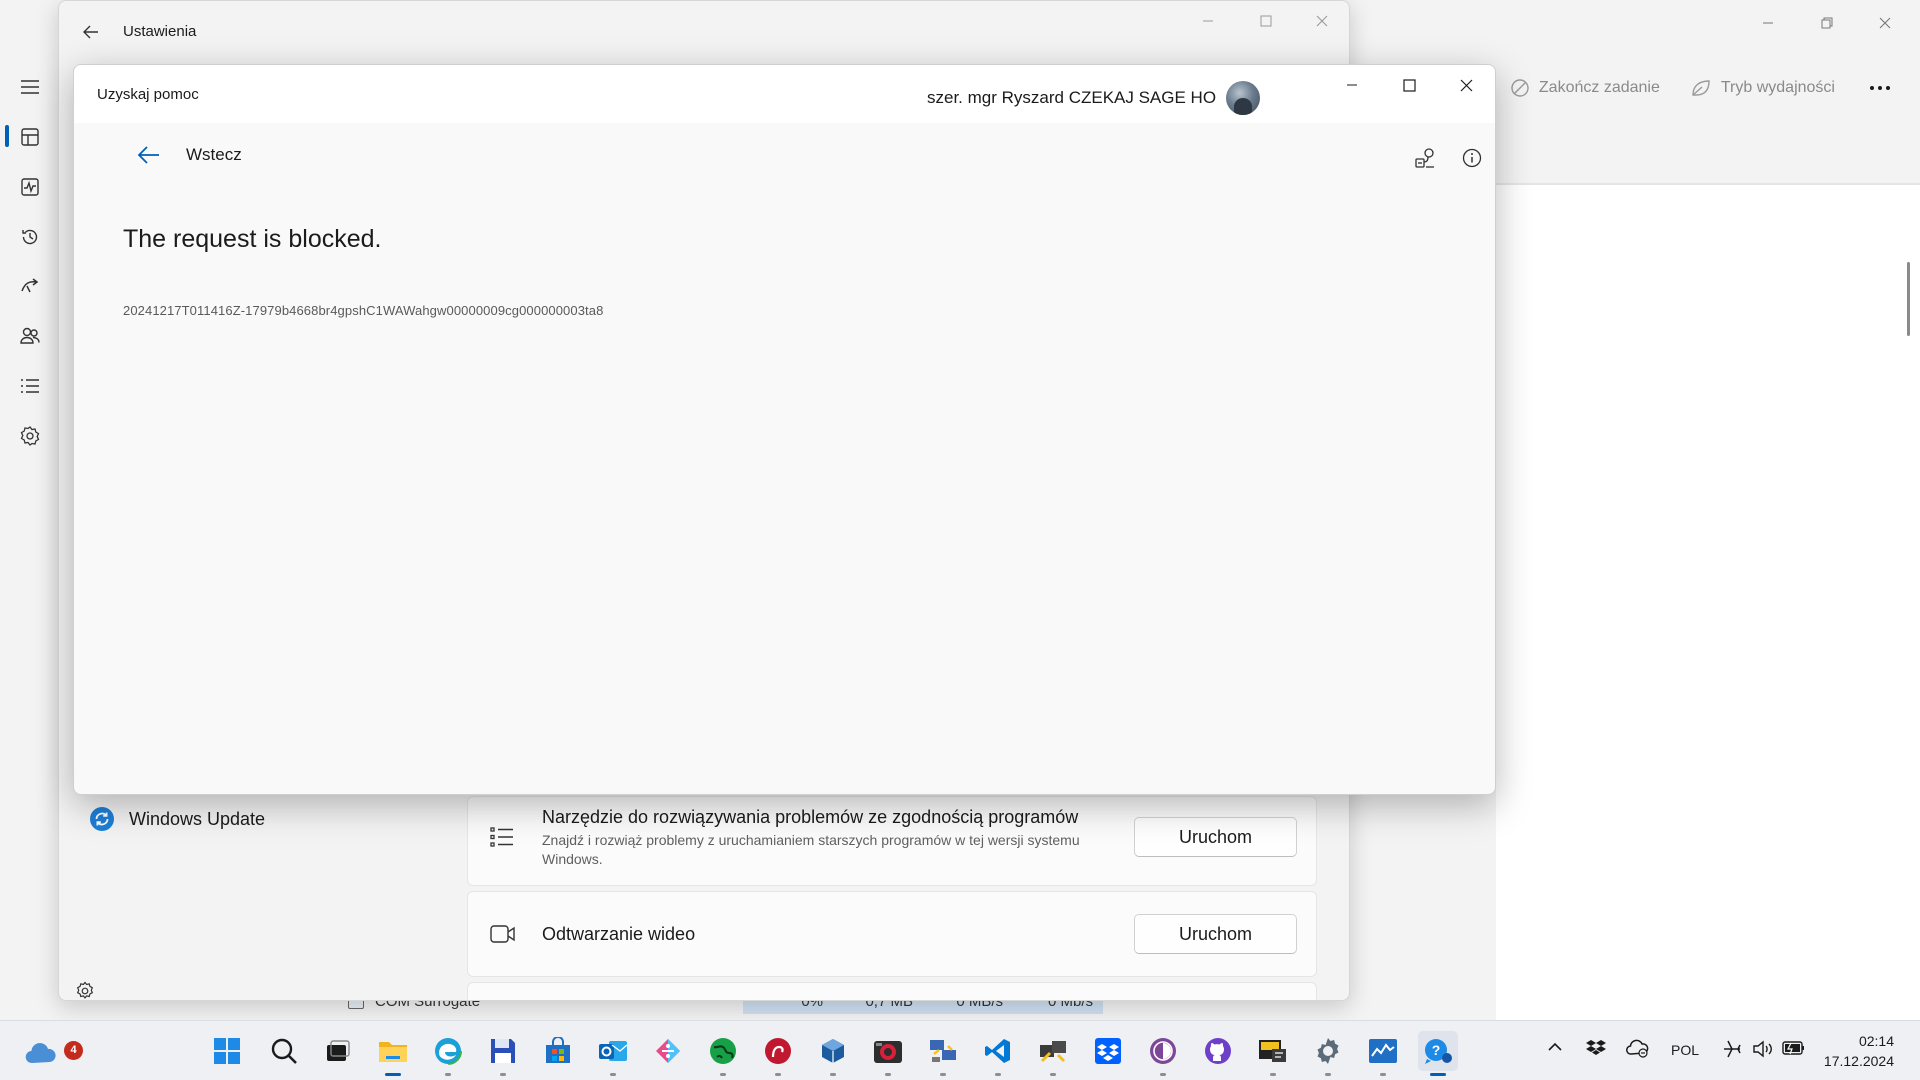 This screenshot has width=1920, height=1080. Describe the element at coordinates (102, 819) in the screenshot. I see `windows-update-icon` at that location.